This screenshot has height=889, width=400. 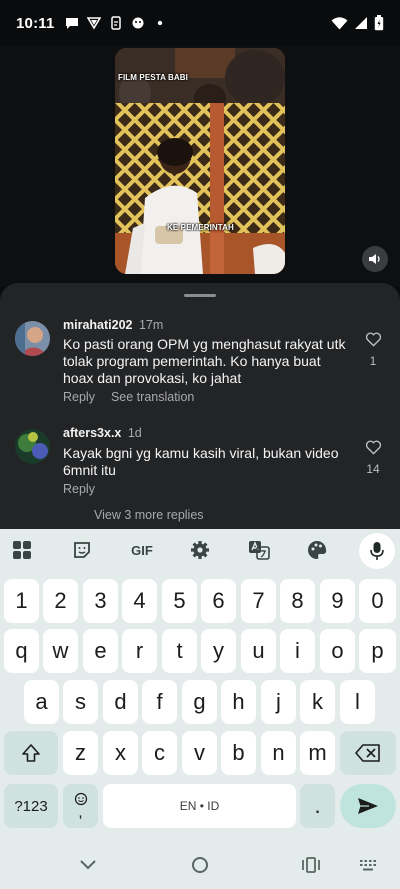 I want to click on comment-username: mirahati202, so click(x=97, y=325).